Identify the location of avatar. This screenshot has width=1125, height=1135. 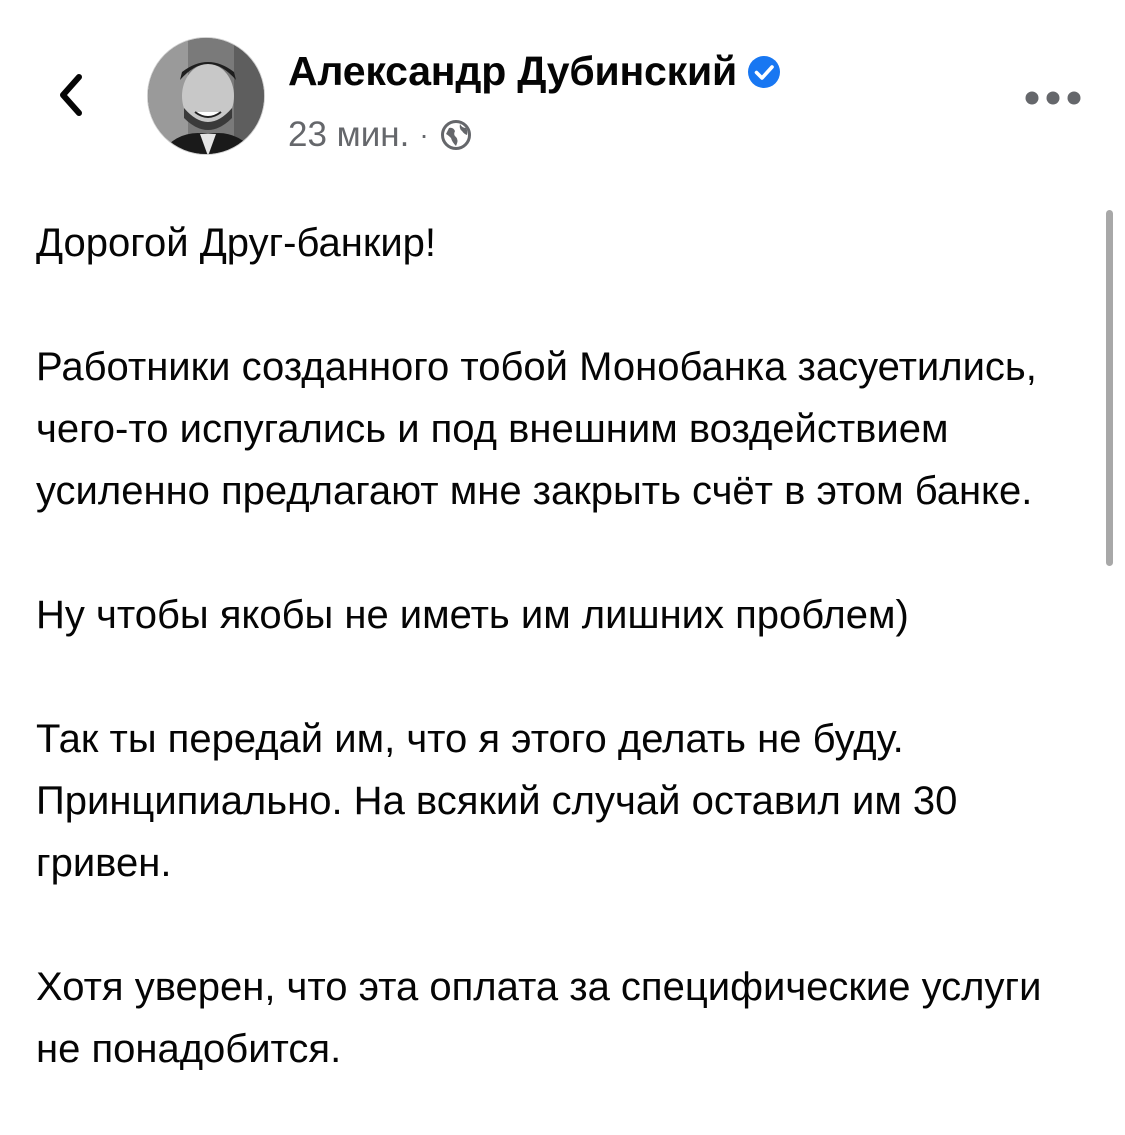
(206, 96).